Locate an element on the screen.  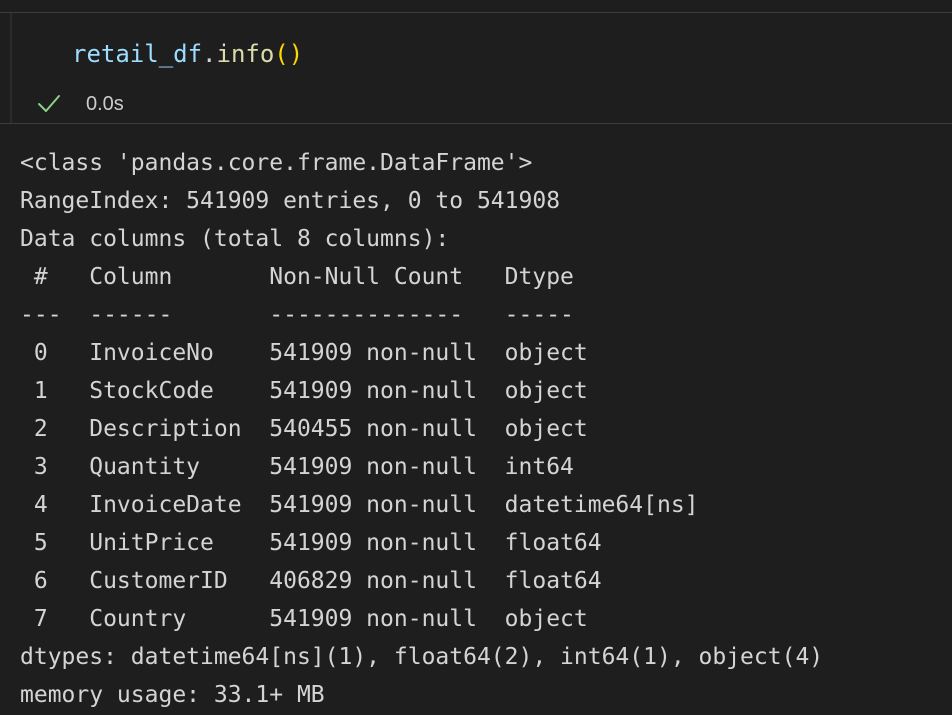
execution-time: 0.0s is located at coordinates (105, 104).